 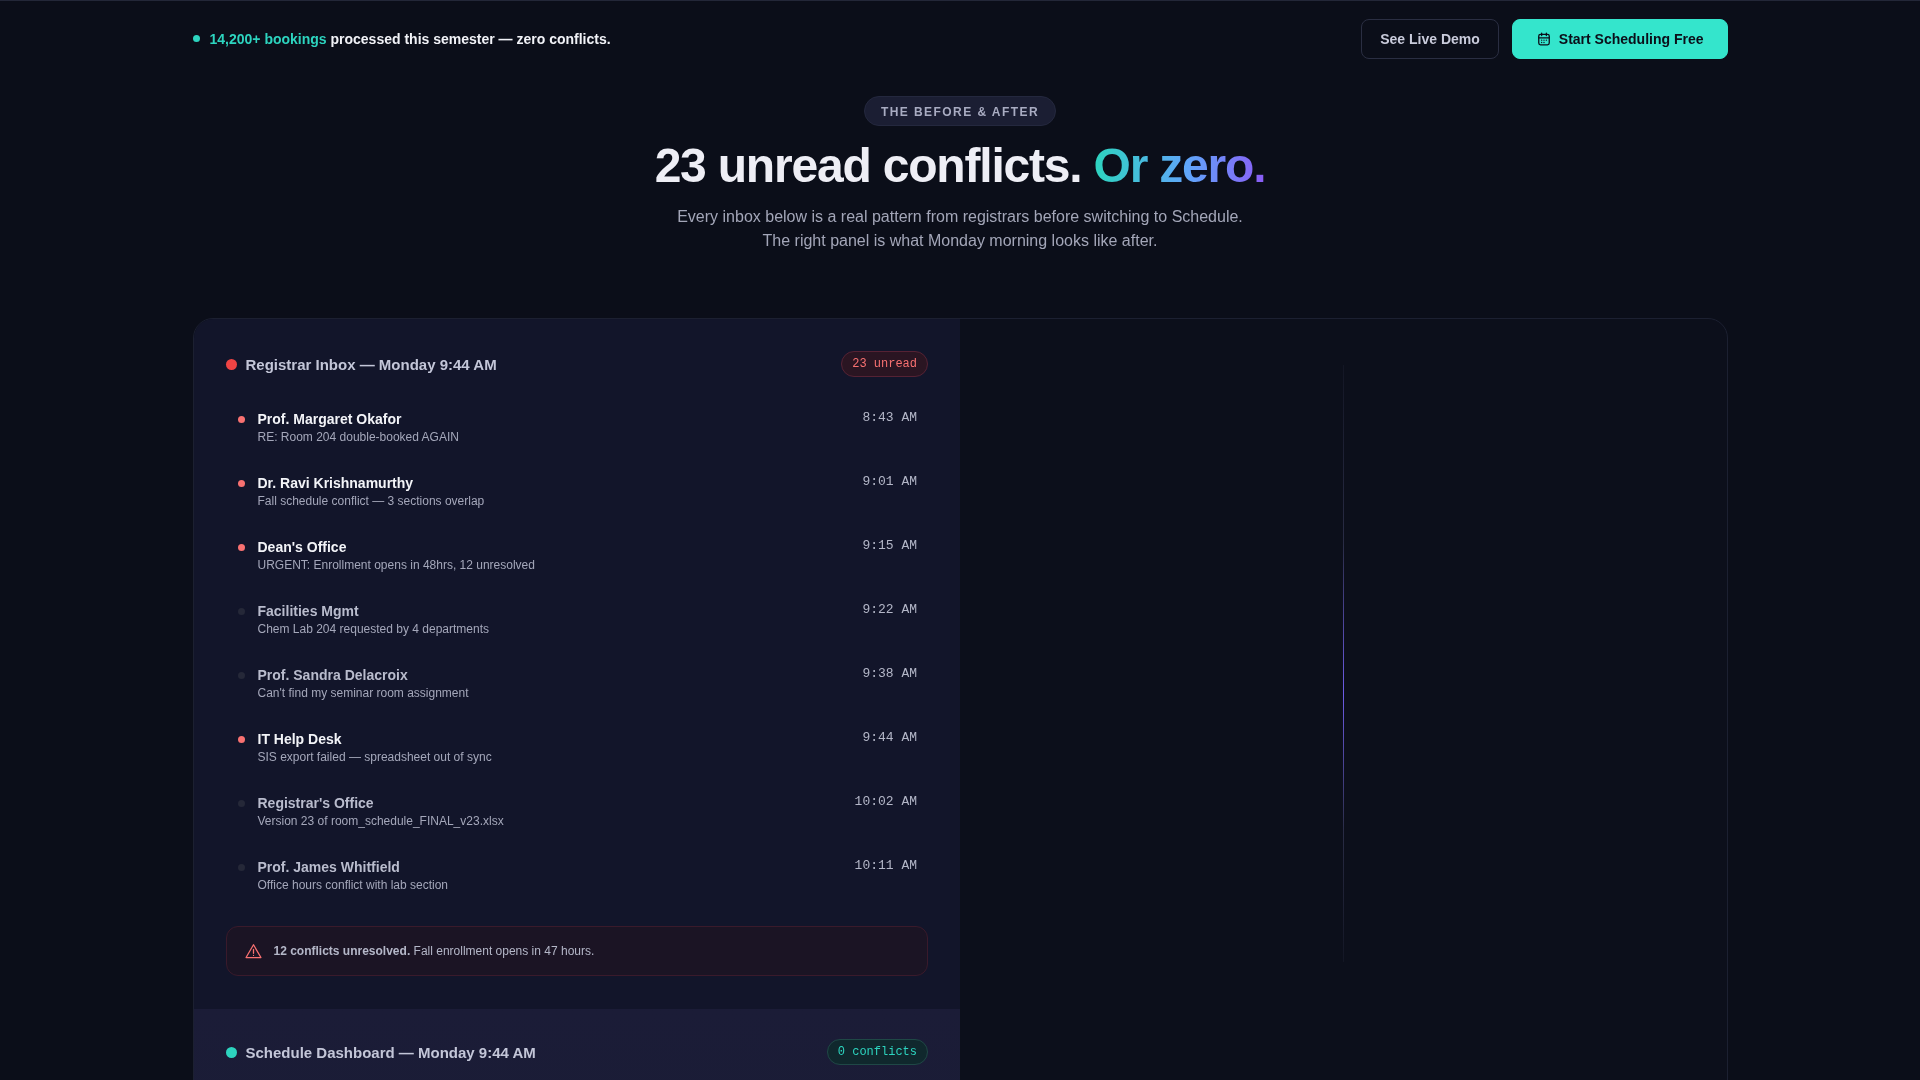 I want to click on message-subject: Fall schedule conflict — 3 sections overlap, so click(x=371, y=501).